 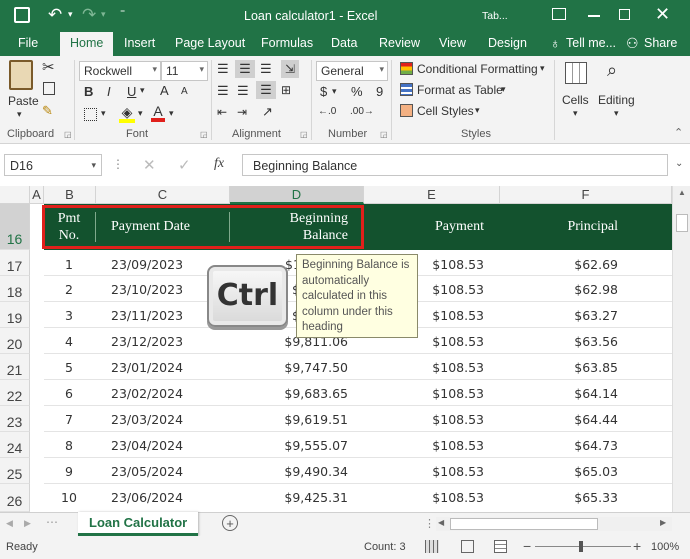 I want to click on tab-insert: Insert, so click(x=139, y=43).